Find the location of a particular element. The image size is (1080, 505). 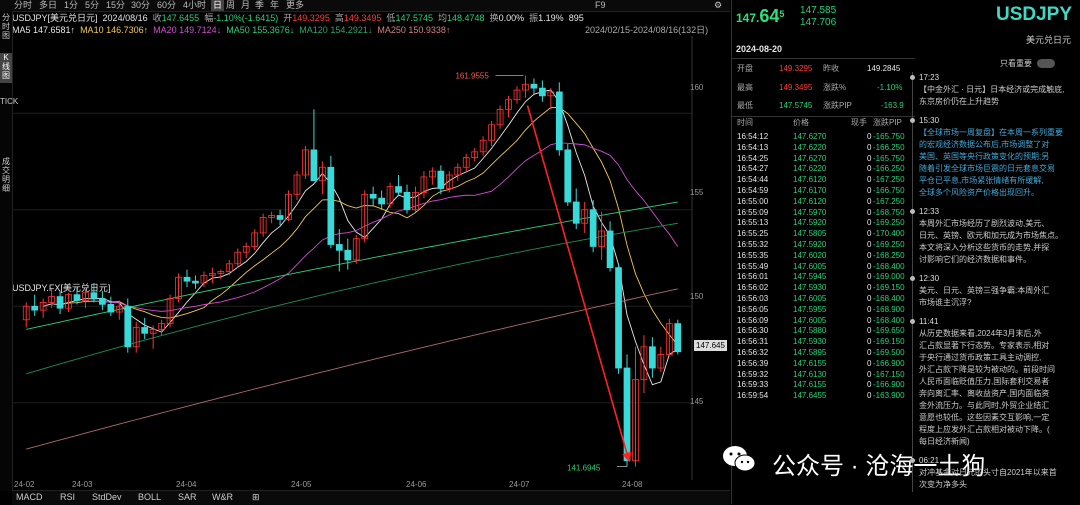

avg-label: 均 is located at coordinates (443, 18).